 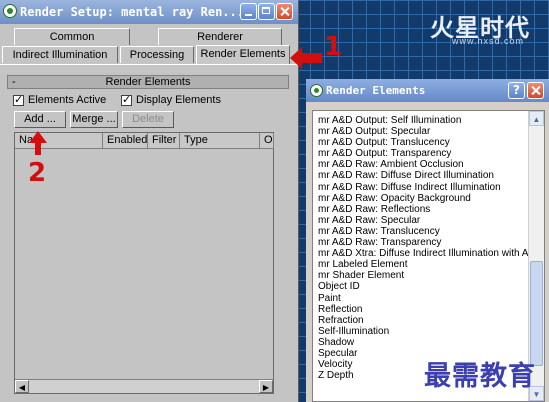 I want to click on render-elements-title: Render Elements, so click(x=376, y=90).